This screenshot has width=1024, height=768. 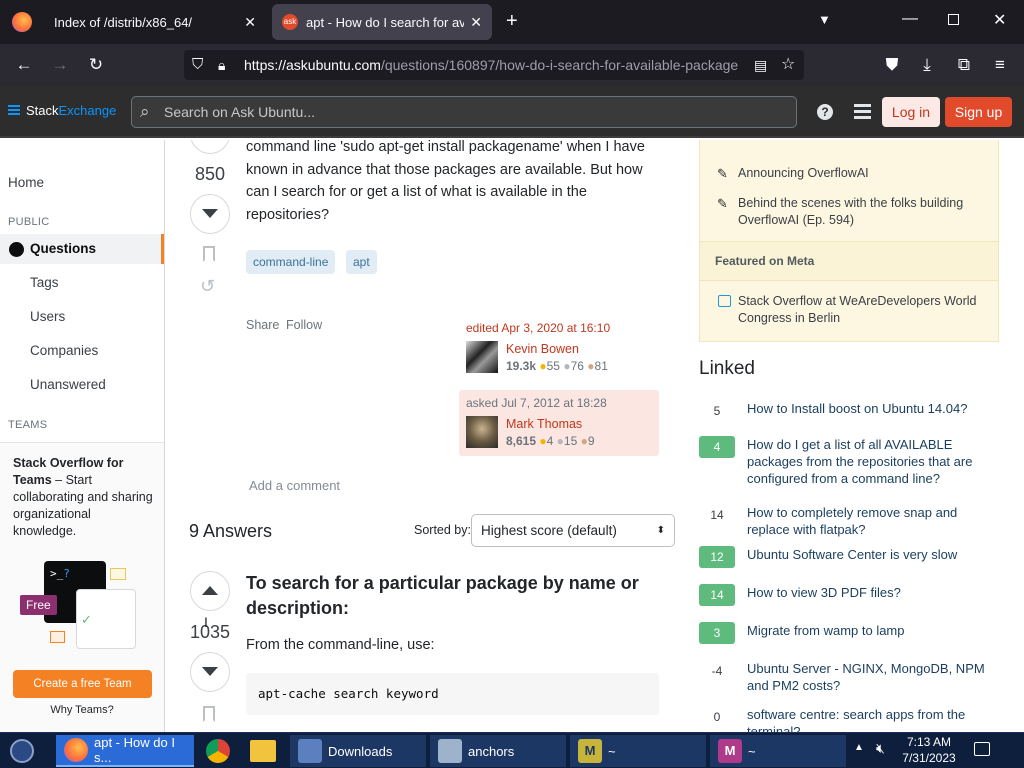 What do you see at coordinates (927, 65) in the screenshot?
I see `downloads-icon: ⤓` at bounding box center [927, 65].